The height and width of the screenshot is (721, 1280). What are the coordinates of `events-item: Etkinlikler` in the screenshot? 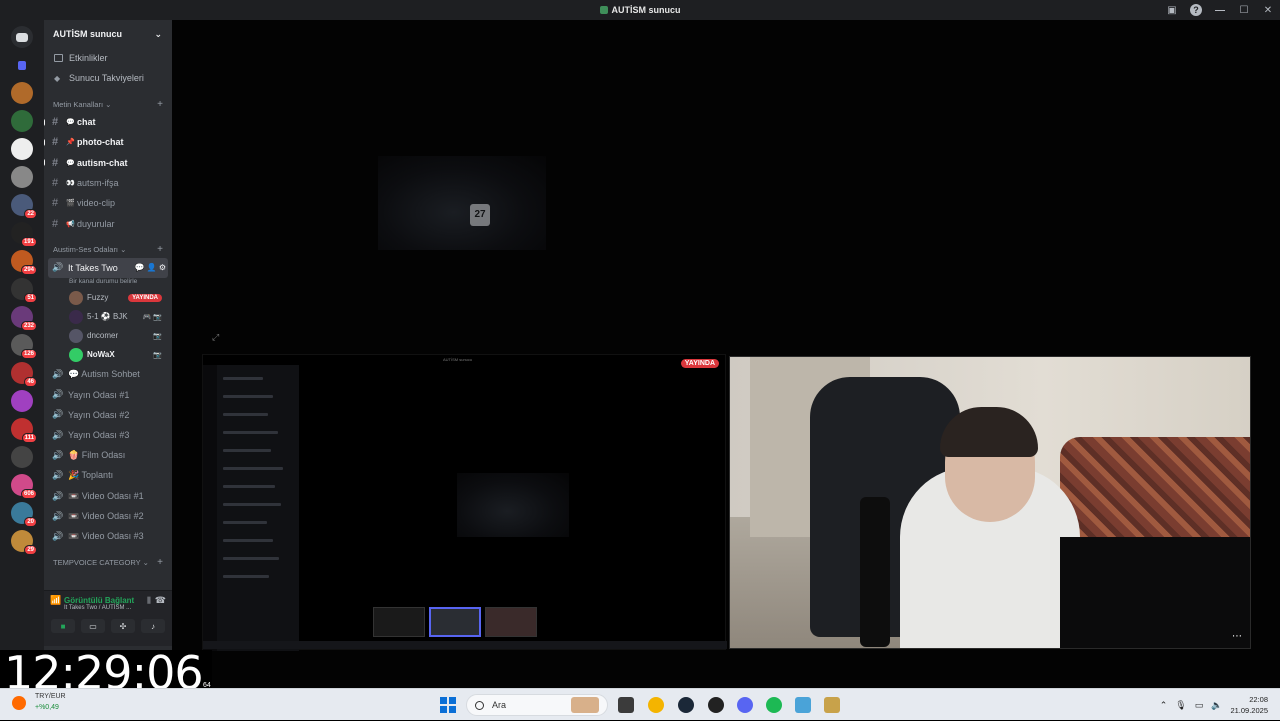 It's located at (108, 58).